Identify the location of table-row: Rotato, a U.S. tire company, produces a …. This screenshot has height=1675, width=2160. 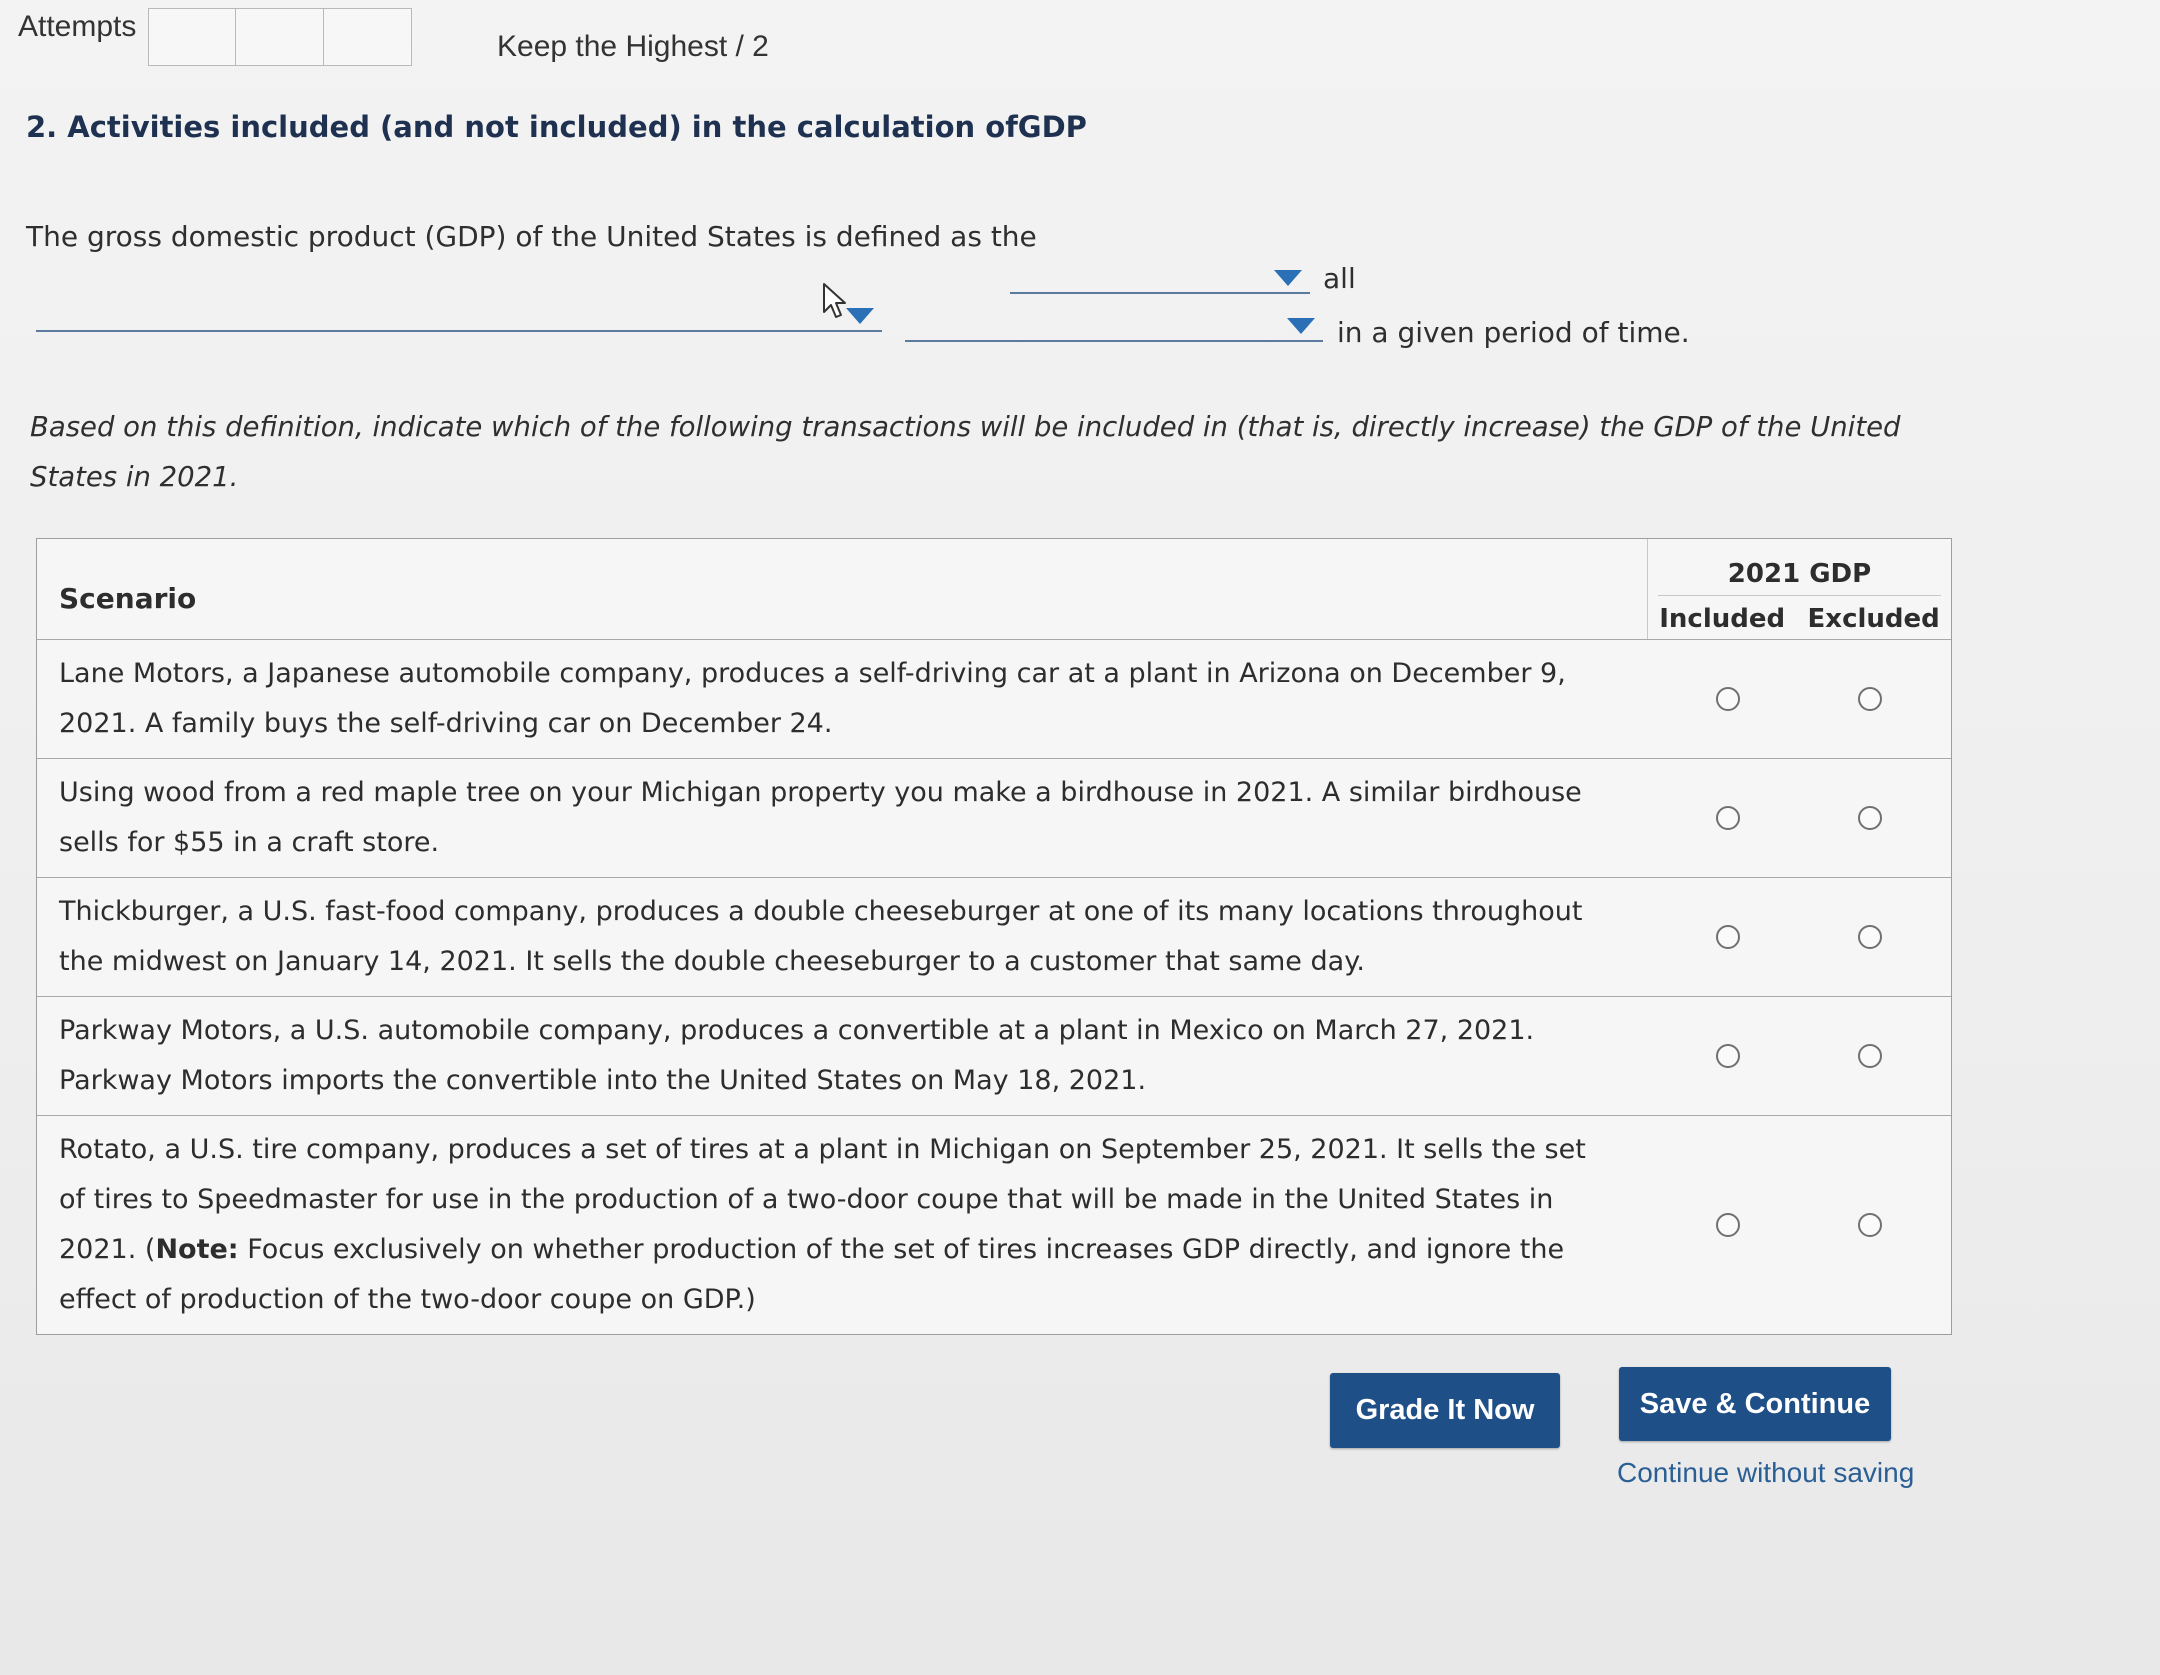
(994, 1225).